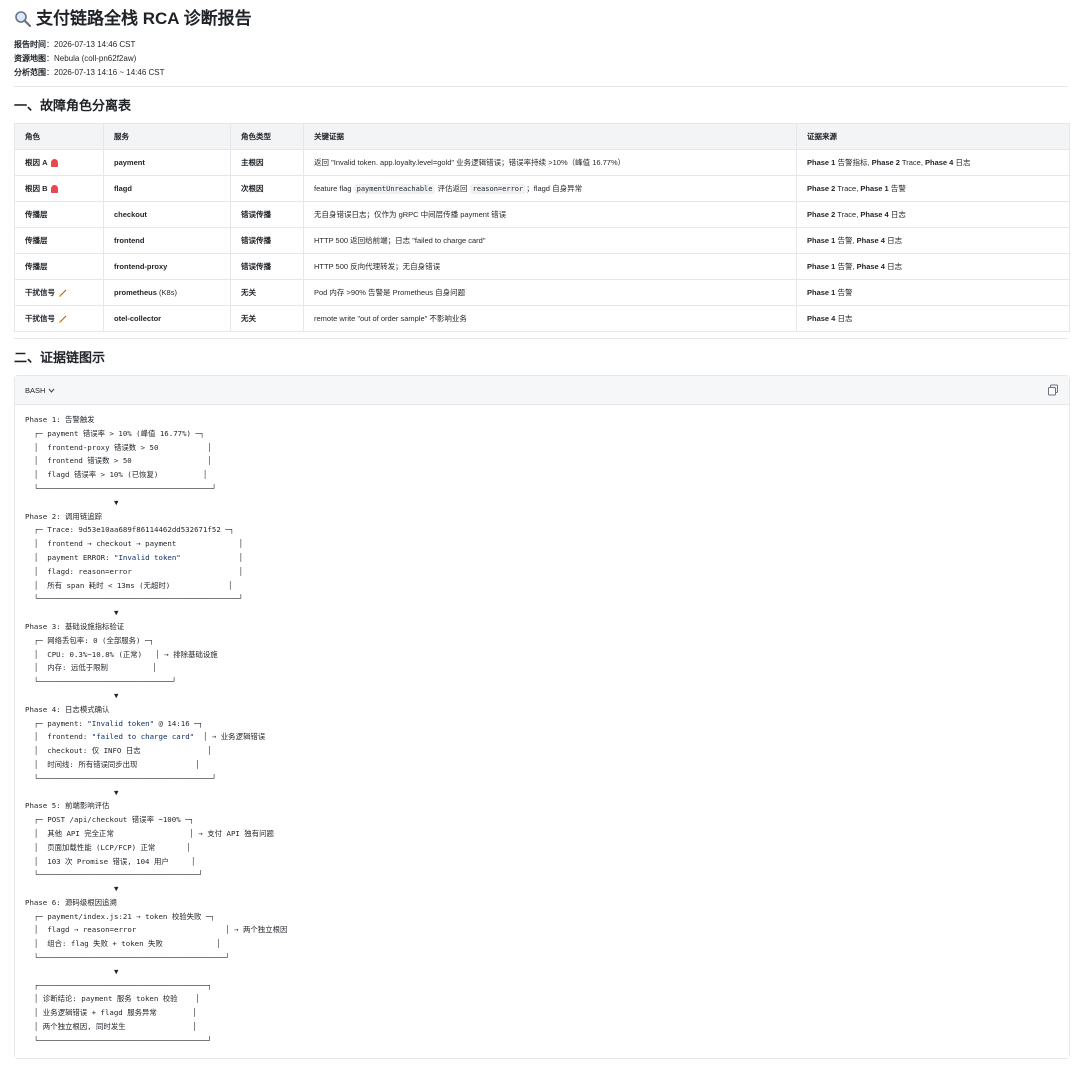 The image size is (1080, 1088). What do you see at coordinates (542, 986) in the screenshot?
I see `code-line: ┌──────────────────────────────────────┐` at bounding box center [542, 986].